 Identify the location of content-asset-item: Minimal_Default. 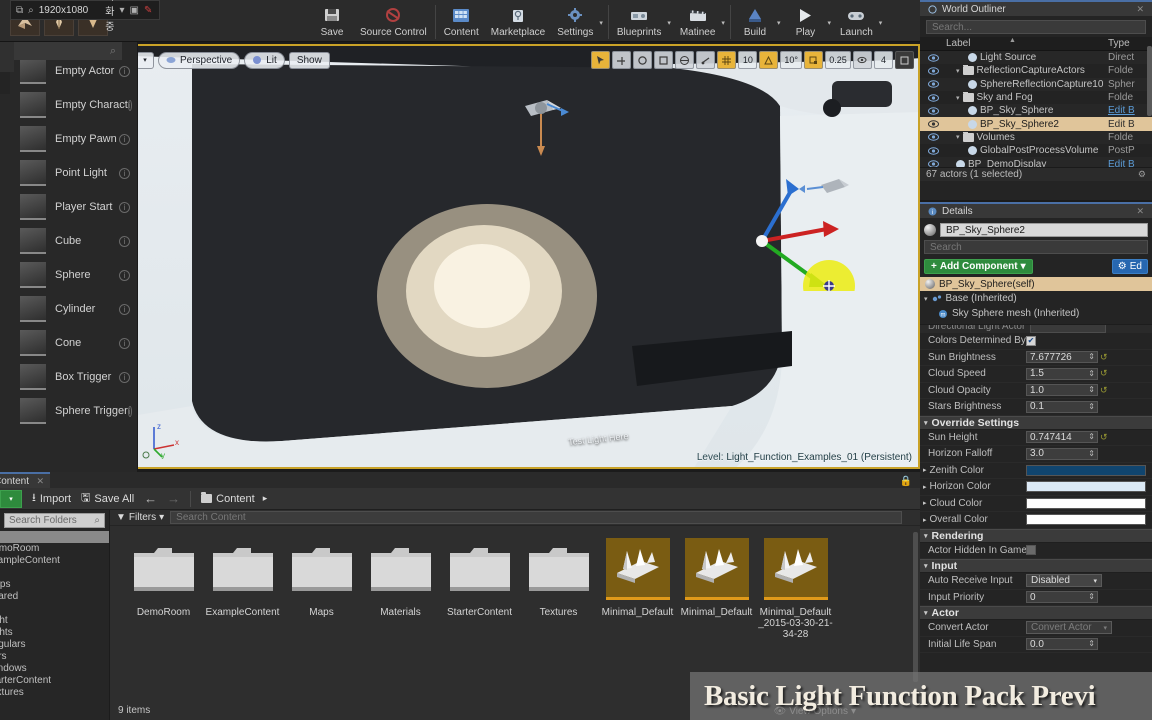
(716, 589).